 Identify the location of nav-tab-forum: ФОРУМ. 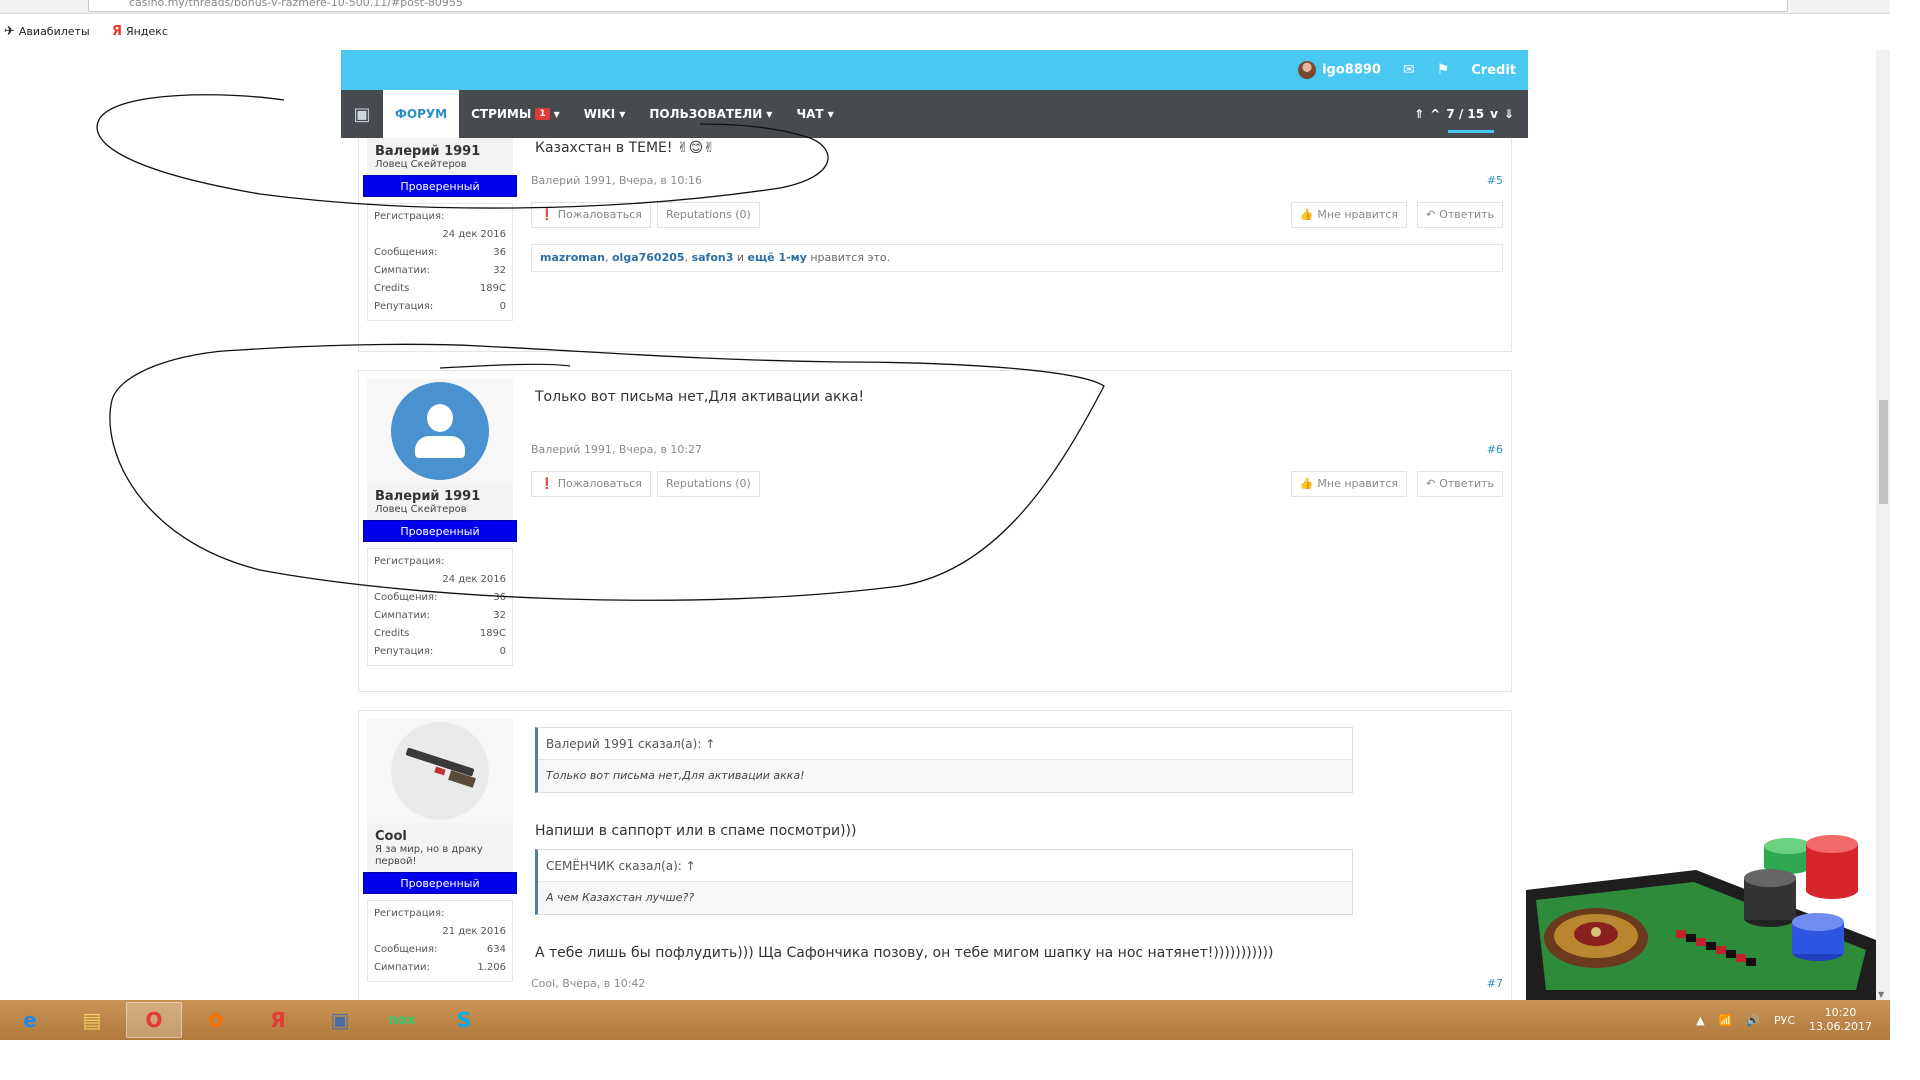
(421, 114).